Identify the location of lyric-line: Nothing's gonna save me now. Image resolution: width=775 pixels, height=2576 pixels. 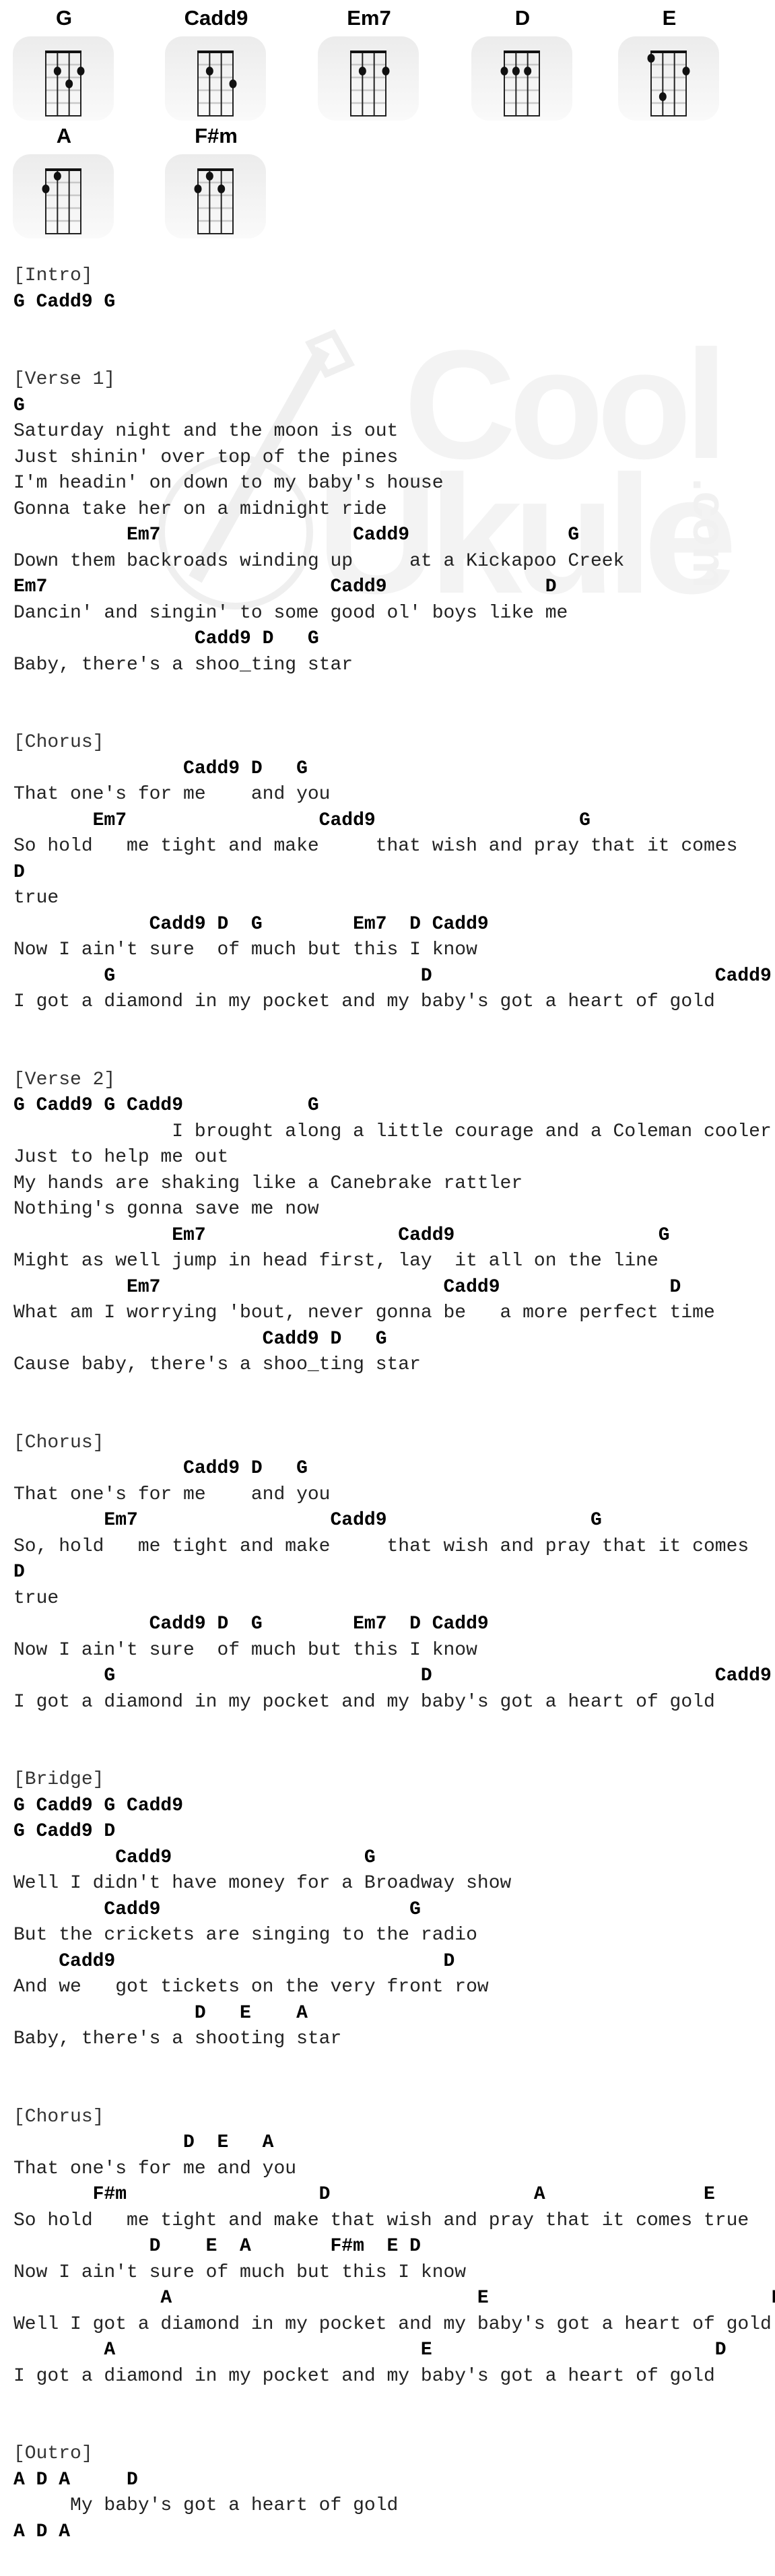
(166, 1209).